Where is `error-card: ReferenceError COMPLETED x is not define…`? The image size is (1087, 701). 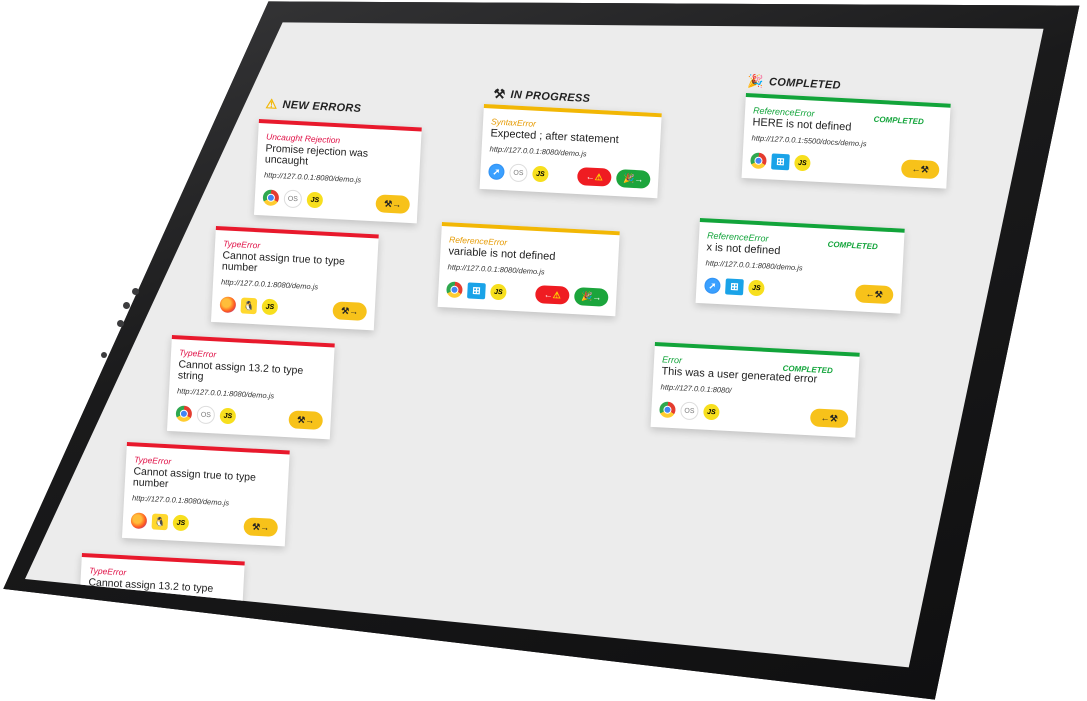 error-card: ReferenceError COMPLETED x is not define… is located at coordinates (800, 266).